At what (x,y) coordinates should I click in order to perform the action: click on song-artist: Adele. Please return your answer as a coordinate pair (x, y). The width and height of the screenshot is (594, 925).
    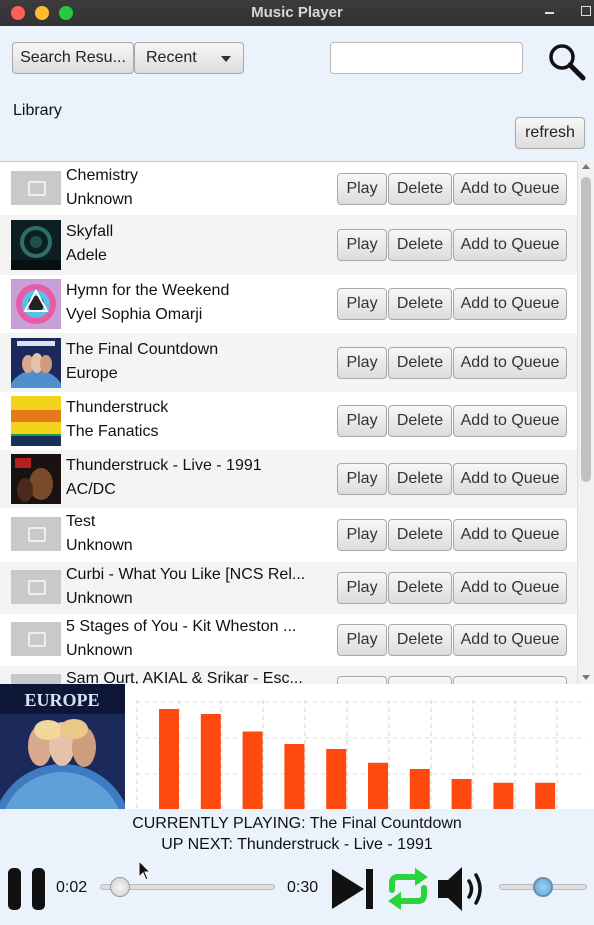
    Looking at the image, I should click on (86, 255).